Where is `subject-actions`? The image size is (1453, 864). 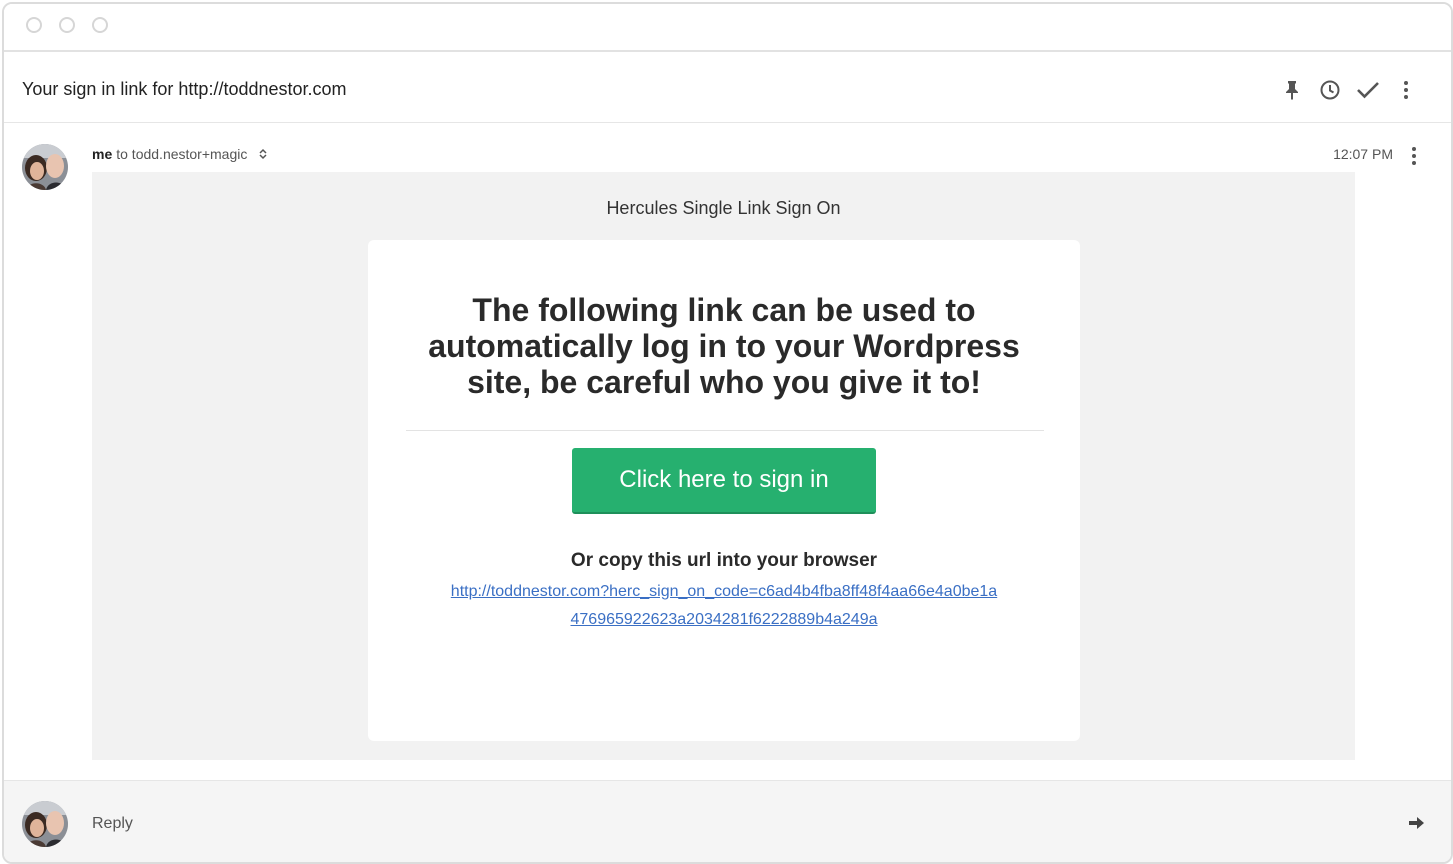 subject-actions is located at coordinates (1349, 90).